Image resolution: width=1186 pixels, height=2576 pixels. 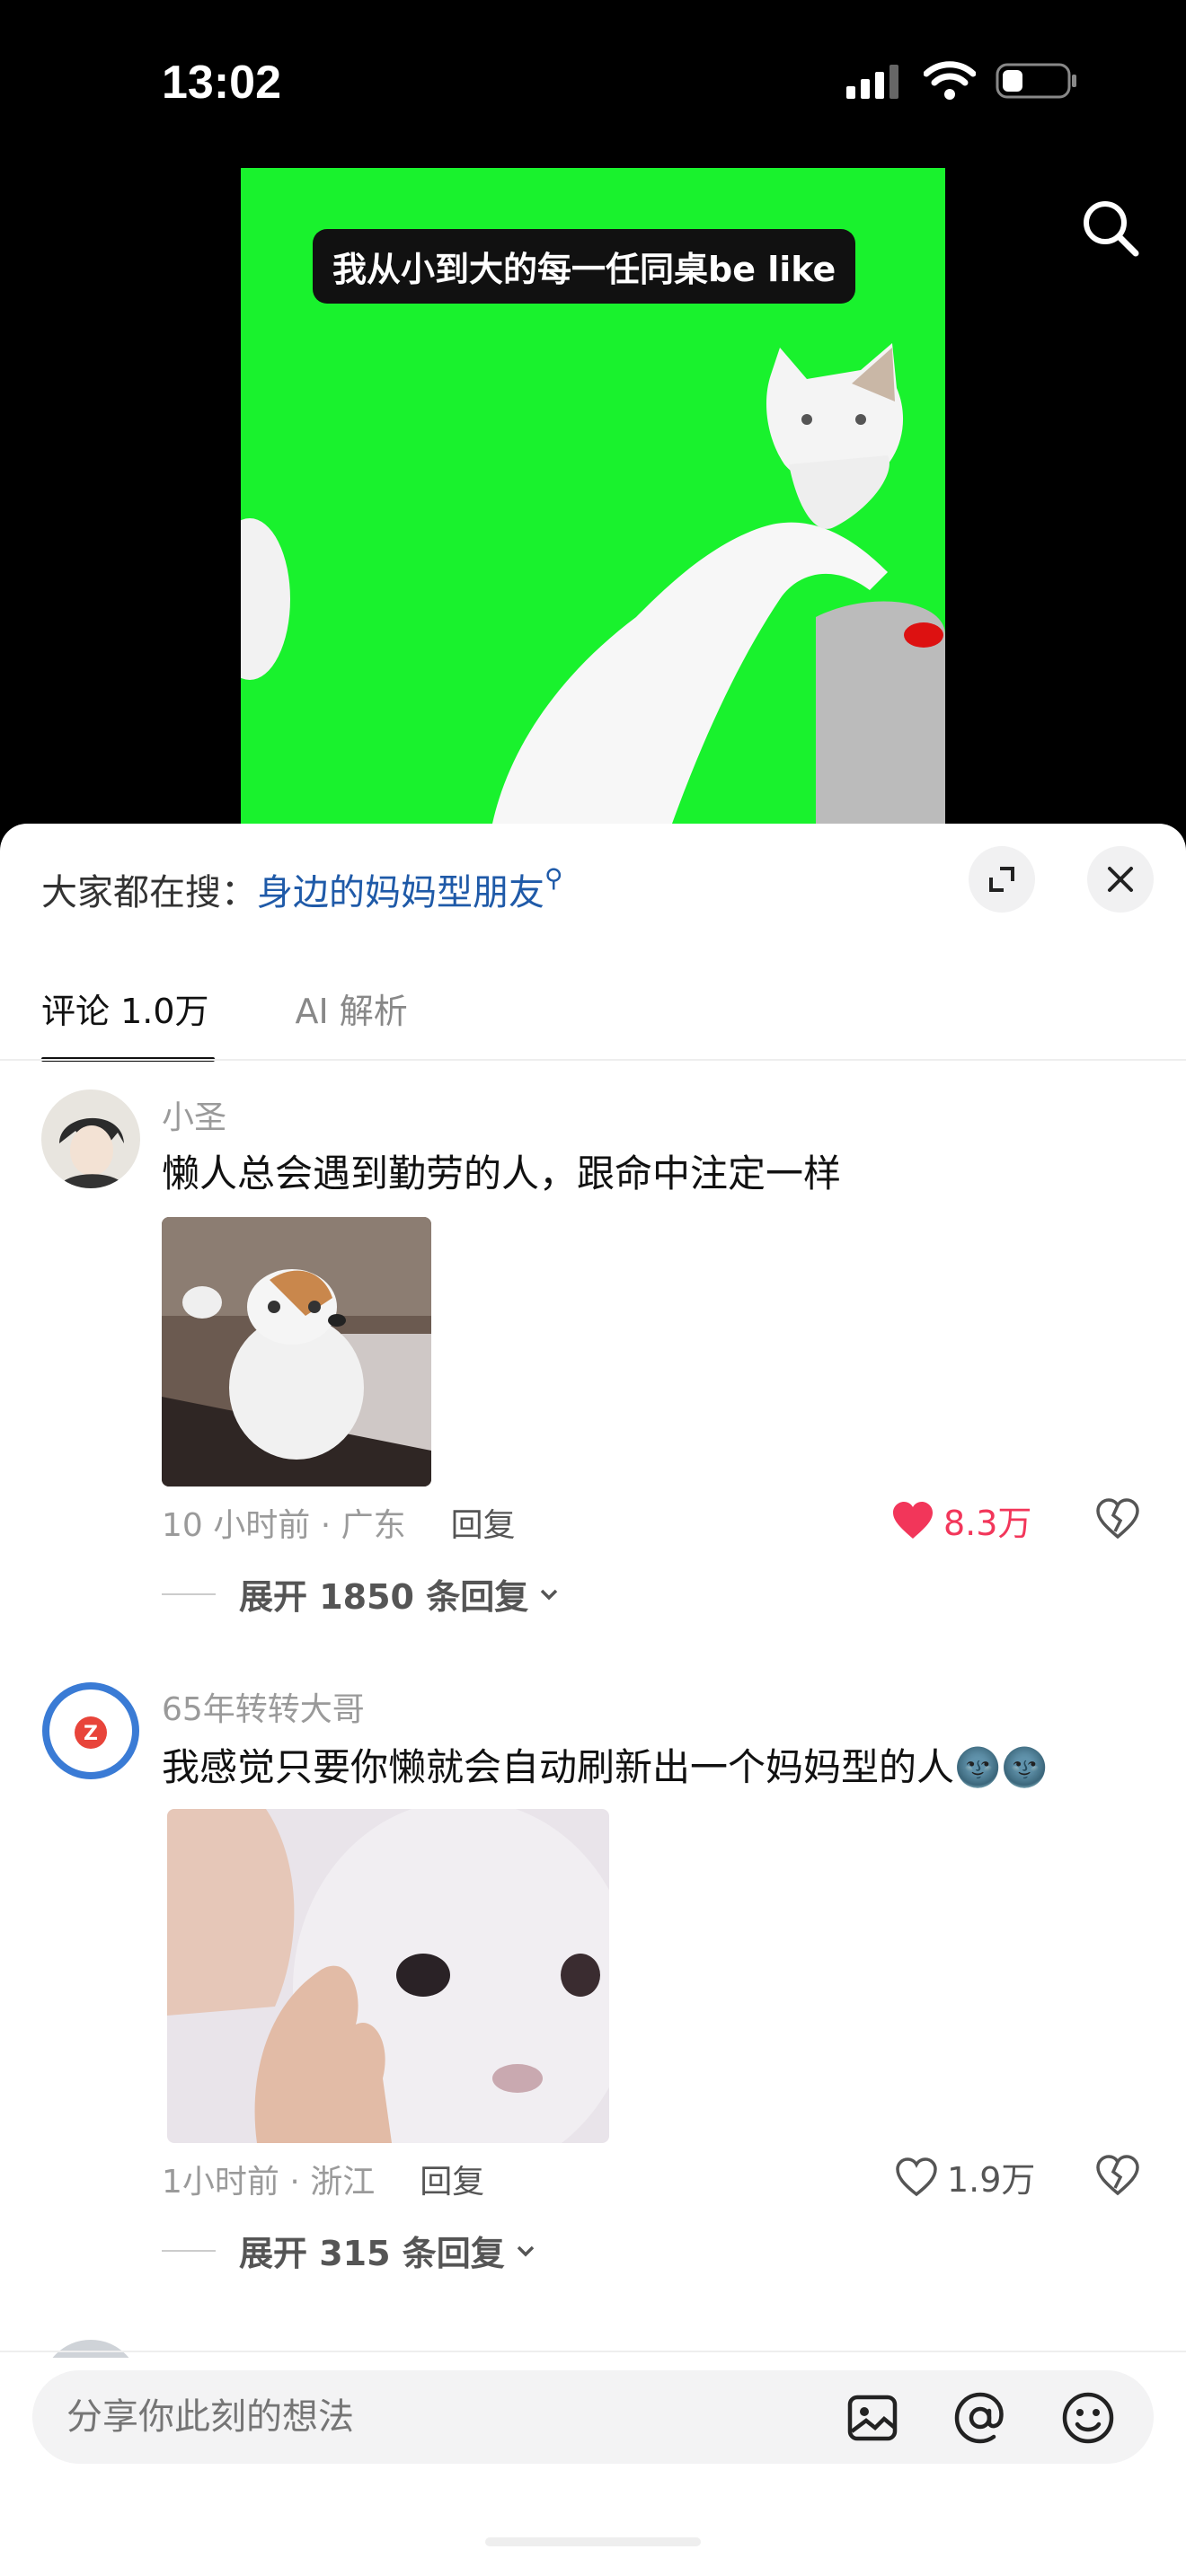 What do you see at coordinates (987, 1523) in the screenshot?
I see `like-count: 8.3万` at bounding box center [987, 1523].